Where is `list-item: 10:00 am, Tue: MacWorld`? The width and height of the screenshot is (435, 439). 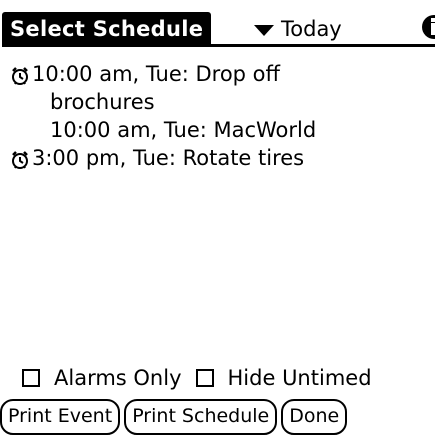 list-item: 10:00 am, Tue: MacWorld is located at coordinates (220, 130).